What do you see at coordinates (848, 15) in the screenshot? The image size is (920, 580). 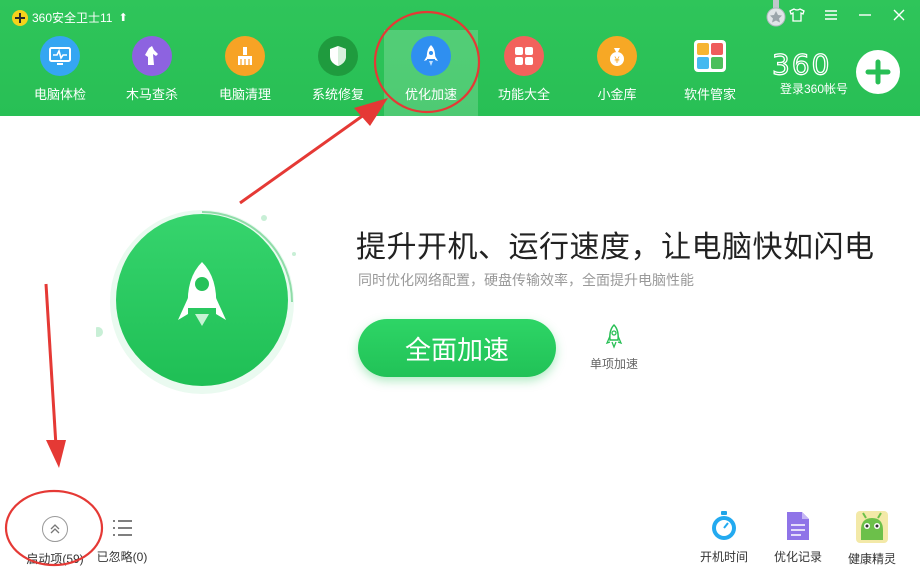 I see `window-controls` at bounding box center [848, 15].